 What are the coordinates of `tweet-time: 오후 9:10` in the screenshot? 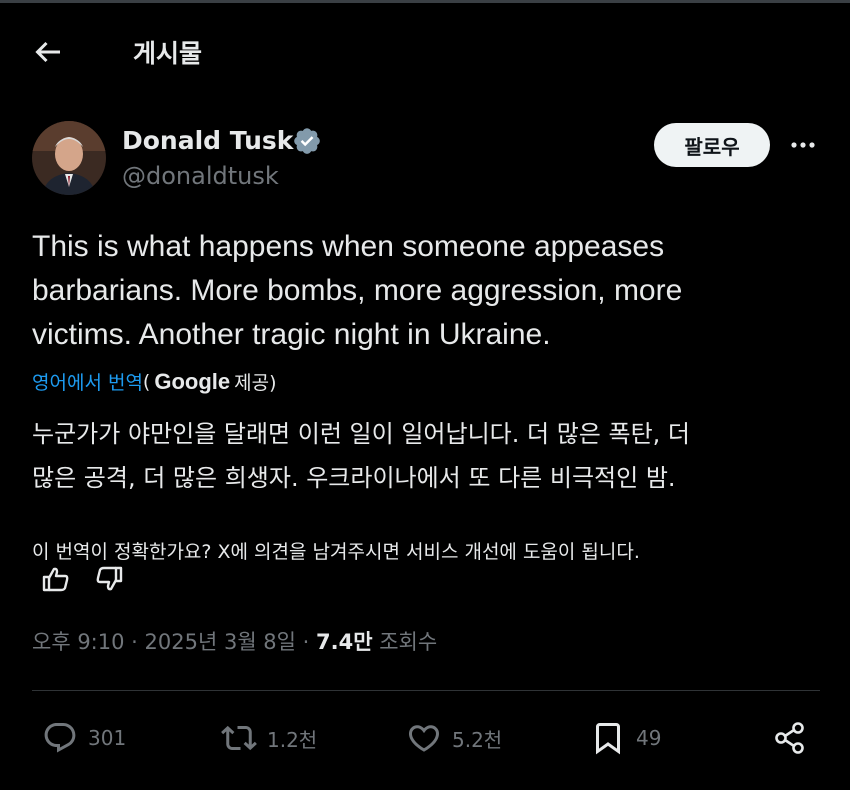 It's located at (78, 642).